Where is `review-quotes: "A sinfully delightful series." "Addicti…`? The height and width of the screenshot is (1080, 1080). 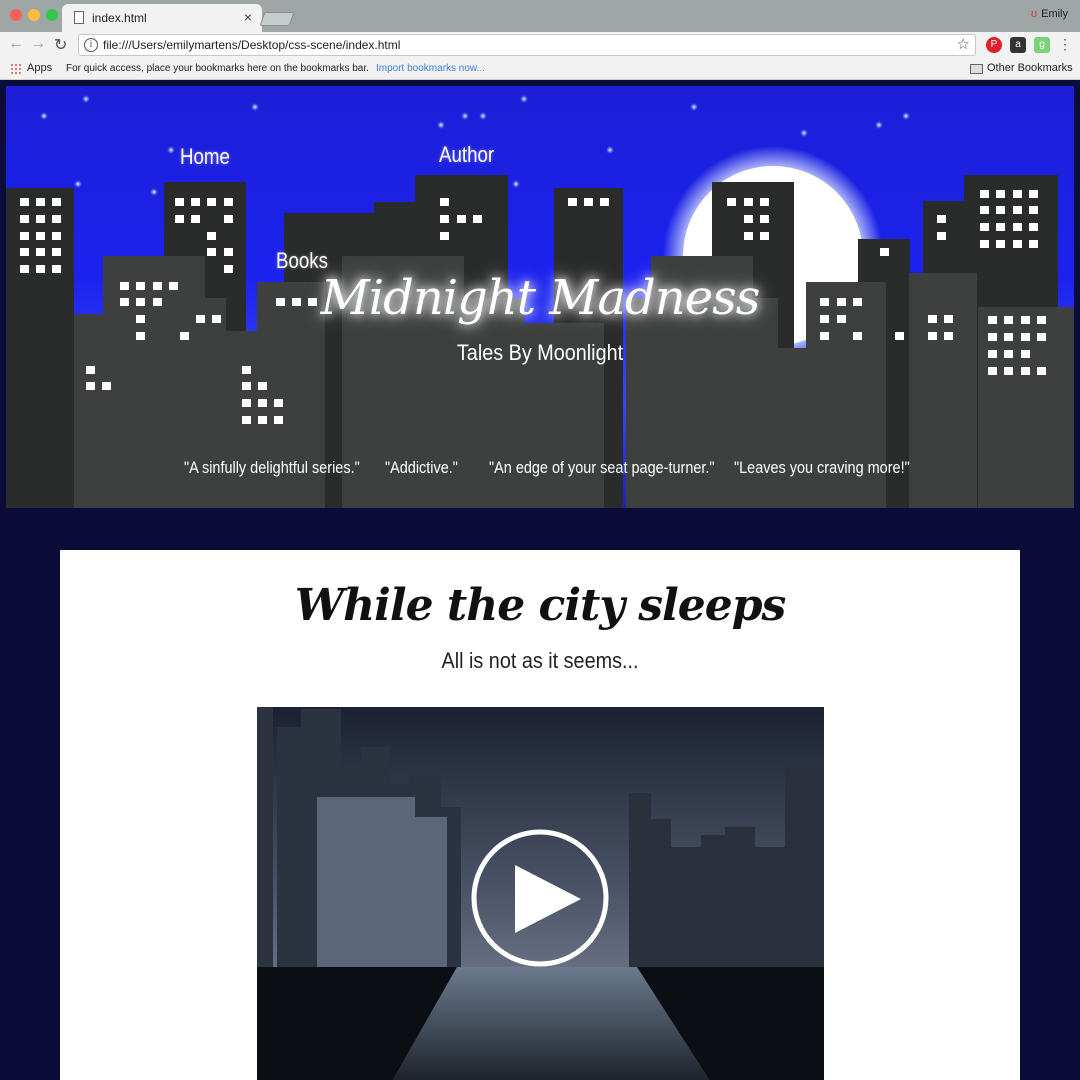
review-quotes: "A sinfully delightful series." "Addicti… is located at coordinates (540, 471).